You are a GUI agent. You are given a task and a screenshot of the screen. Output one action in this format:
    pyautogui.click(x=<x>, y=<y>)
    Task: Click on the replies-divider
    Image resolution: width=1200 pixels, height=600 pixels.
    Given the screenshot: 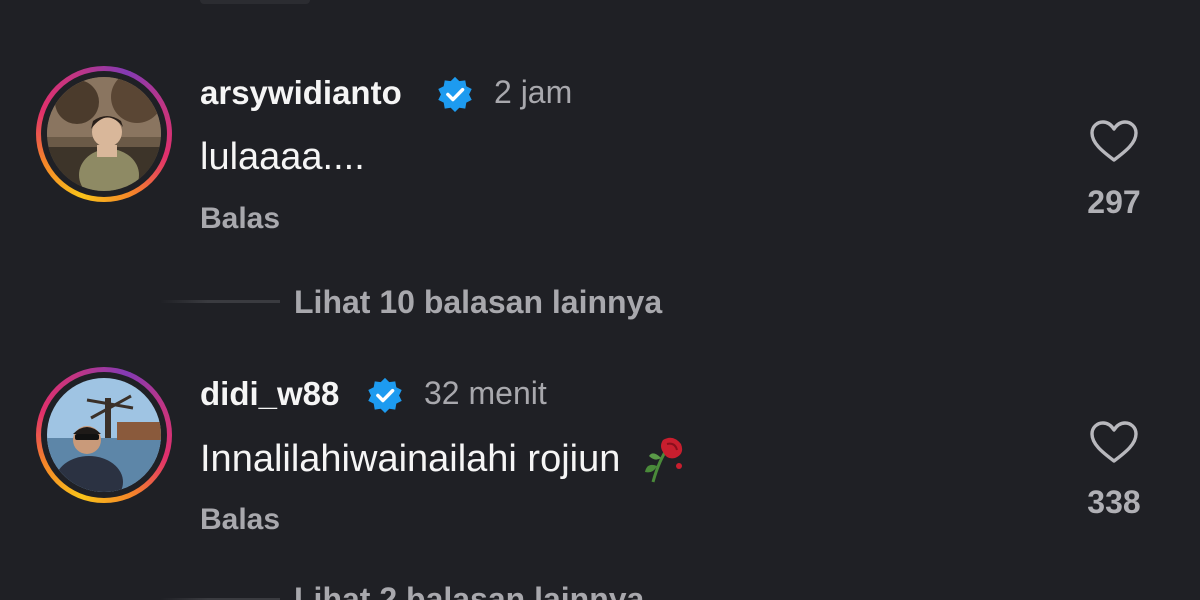 What is the action you would take?
    pyautogui.click(x=220, y=301)
    